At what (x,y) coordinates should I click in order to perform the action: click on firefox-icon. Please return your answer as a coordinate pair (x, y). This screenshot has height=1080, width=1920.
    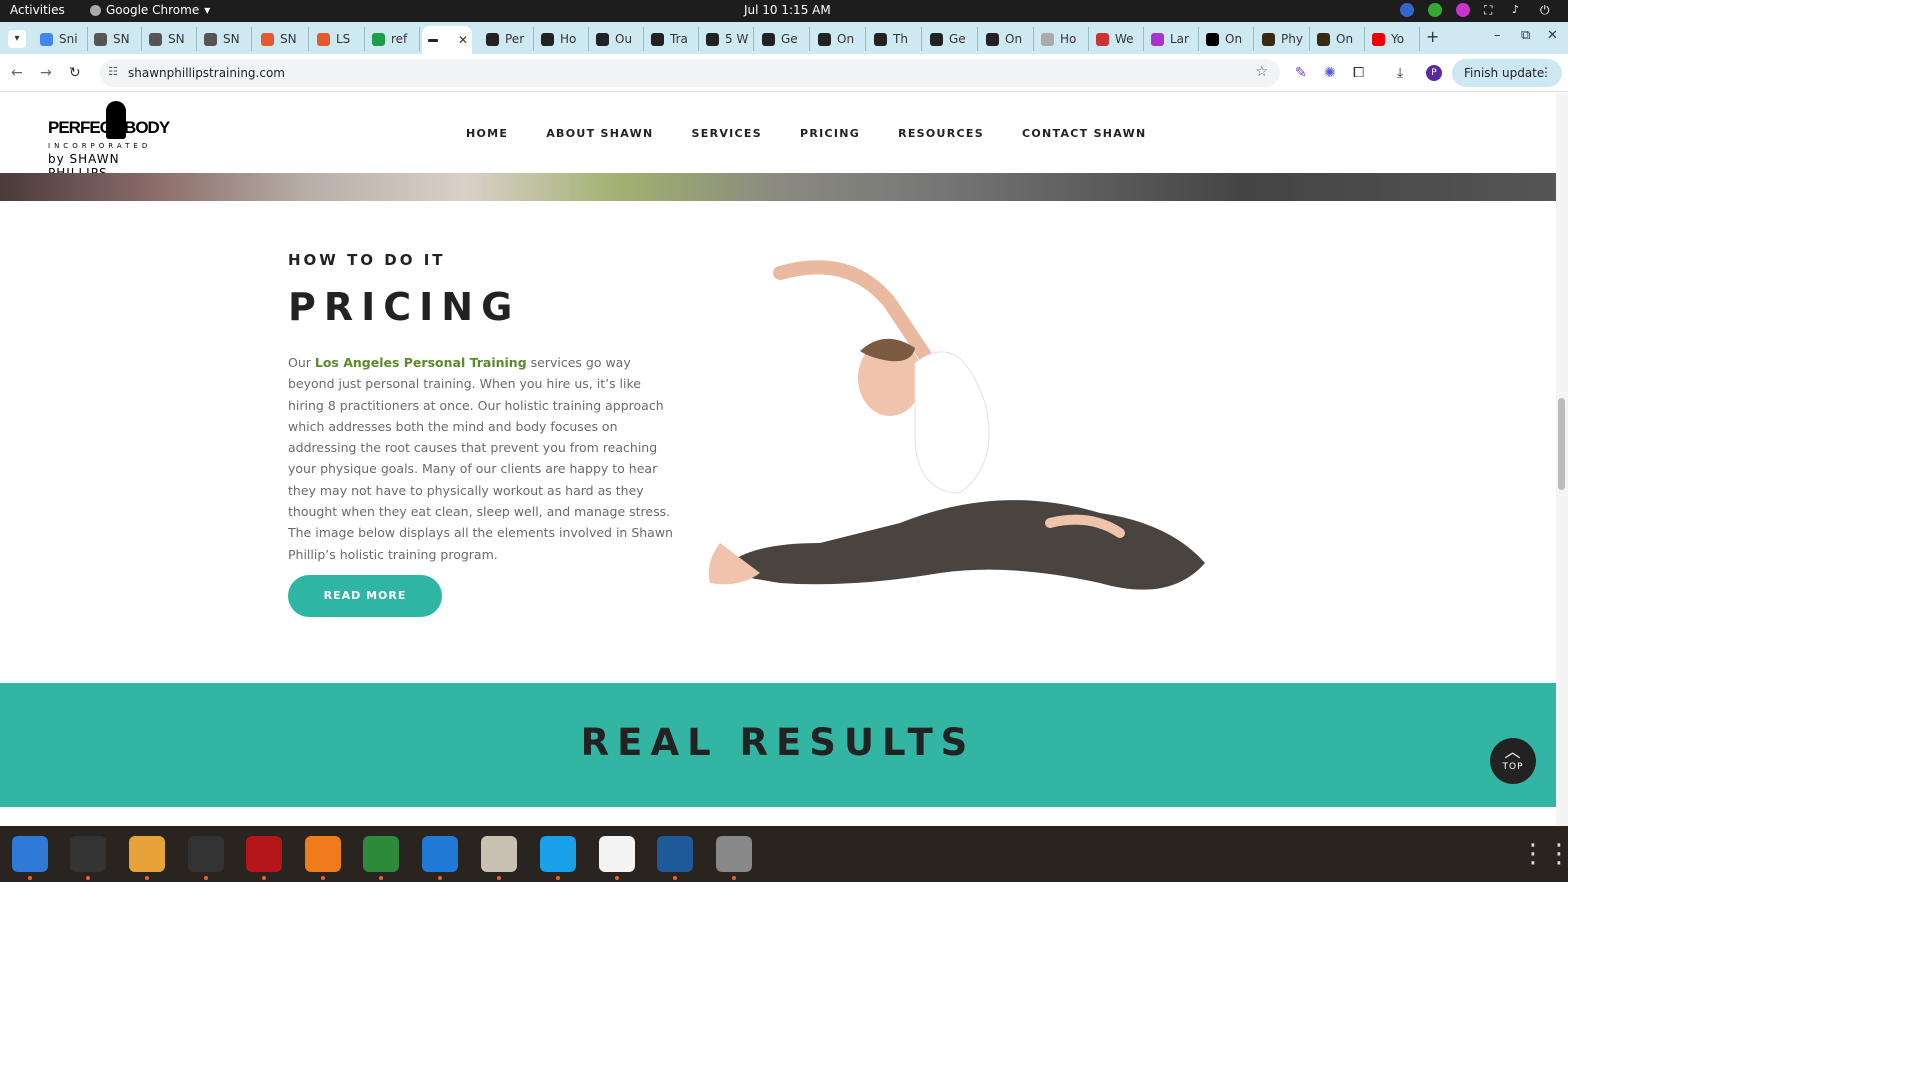
    Looking at the image, I should click on (323, 854).